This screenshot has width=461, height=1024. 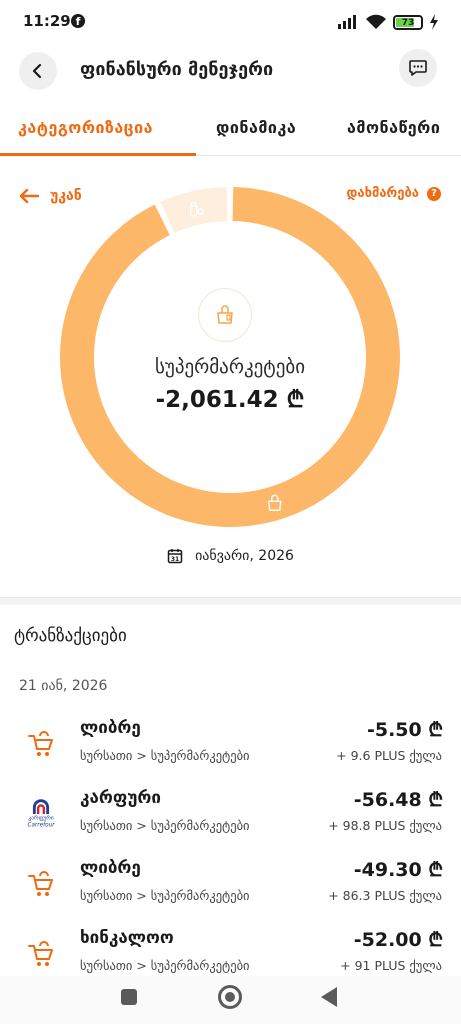 I want to click on carrefour-logo-subtext: Carrefour, so click(x=41, y=825).